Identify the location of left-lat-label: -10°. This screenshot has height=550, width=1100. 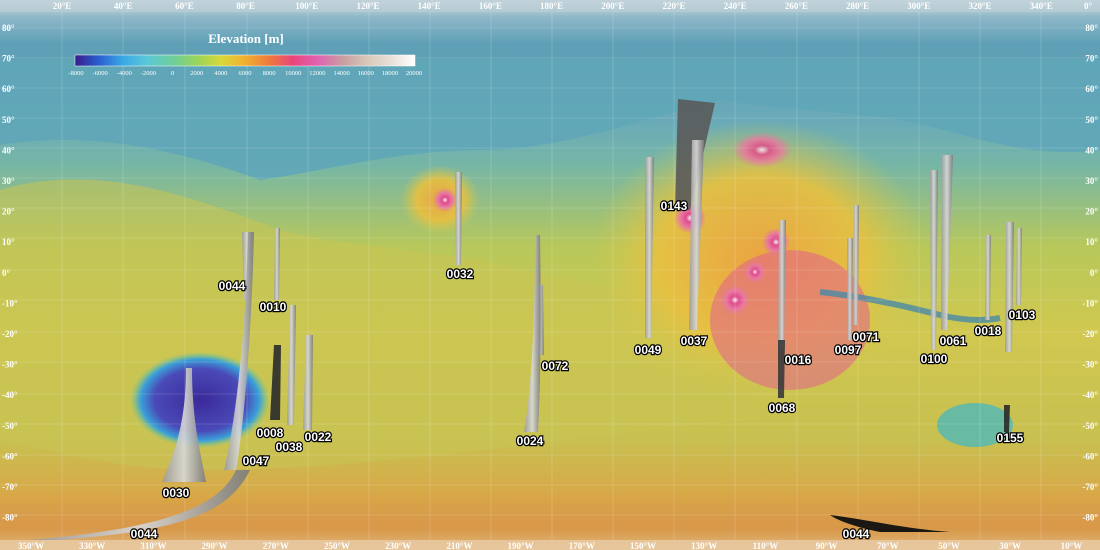
(10, 303).